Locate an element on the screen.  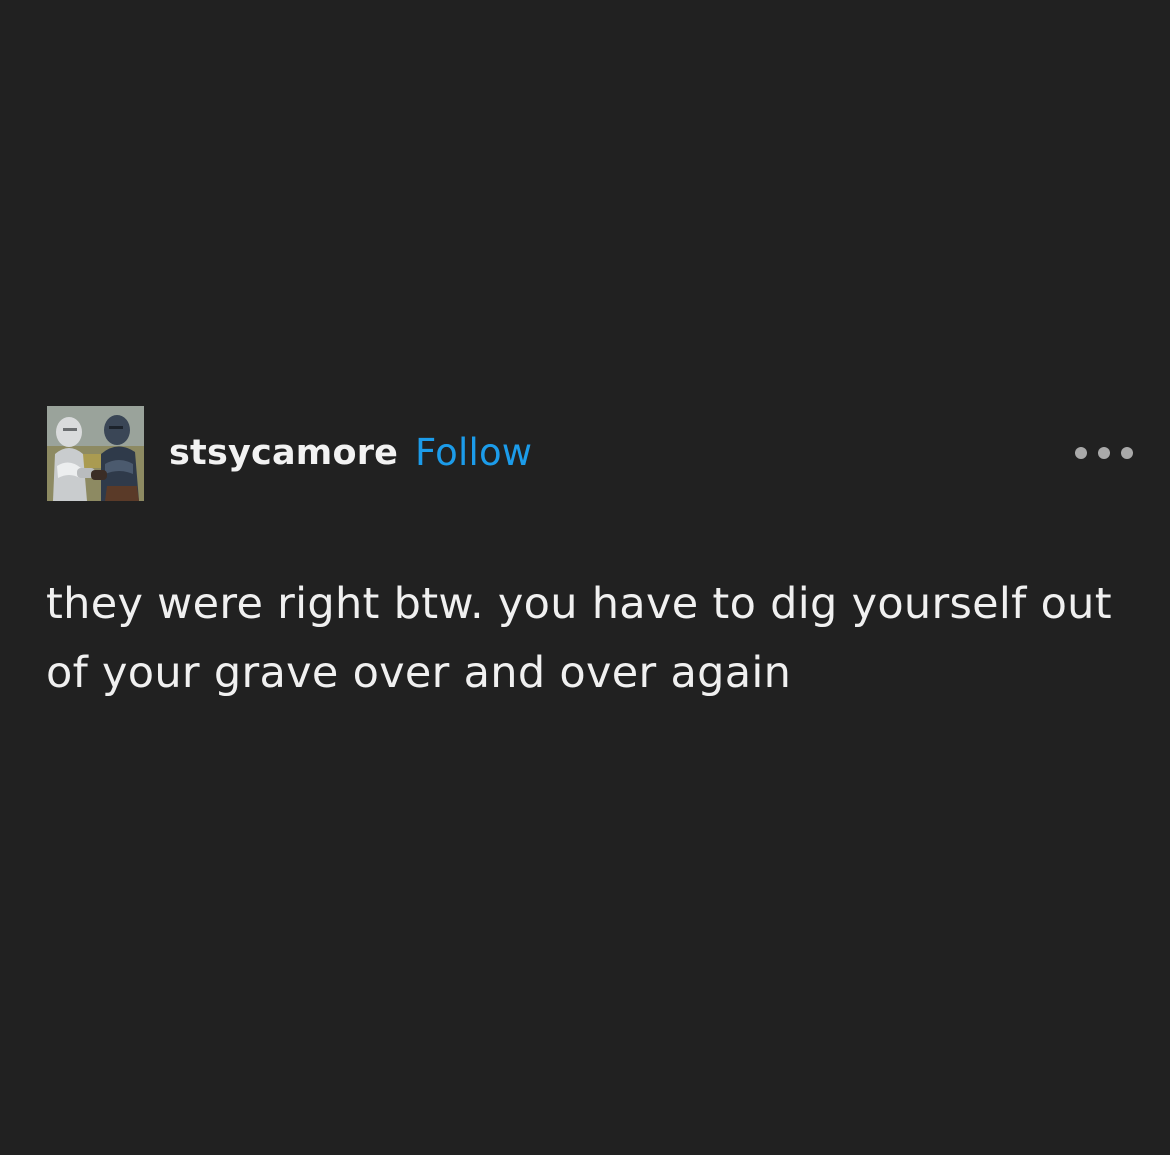
avatar-image is located at coordinates (95, 453).